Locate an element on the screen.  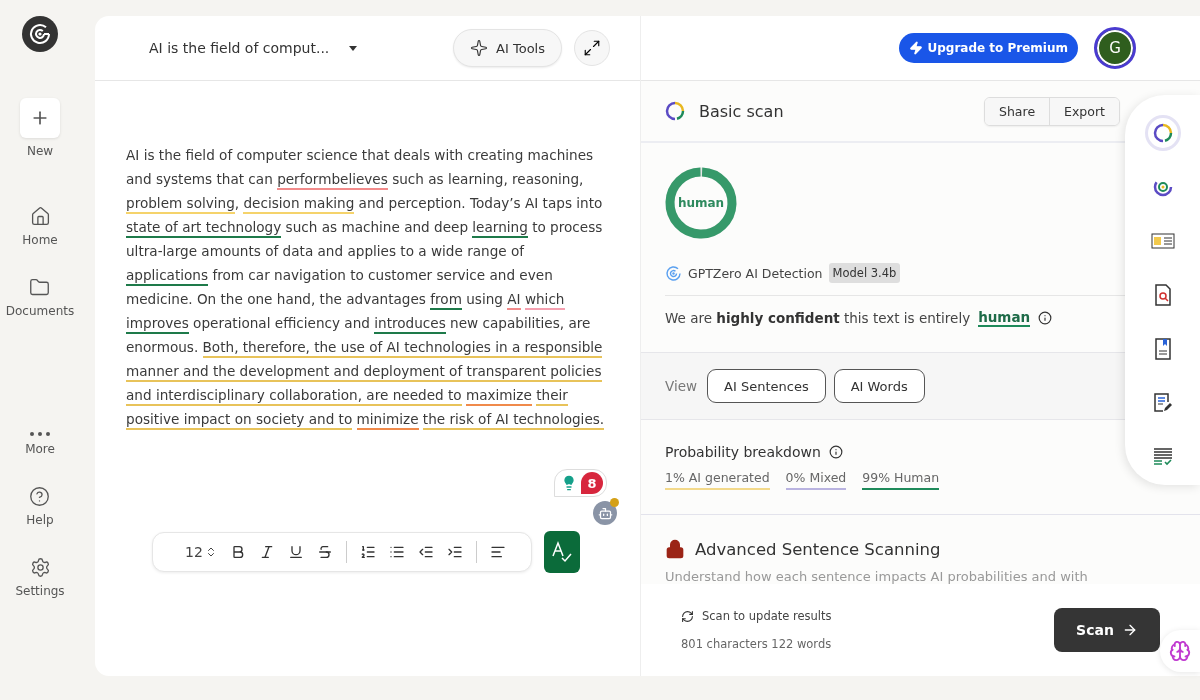
view-label: View is located at coordinates (681, 386).